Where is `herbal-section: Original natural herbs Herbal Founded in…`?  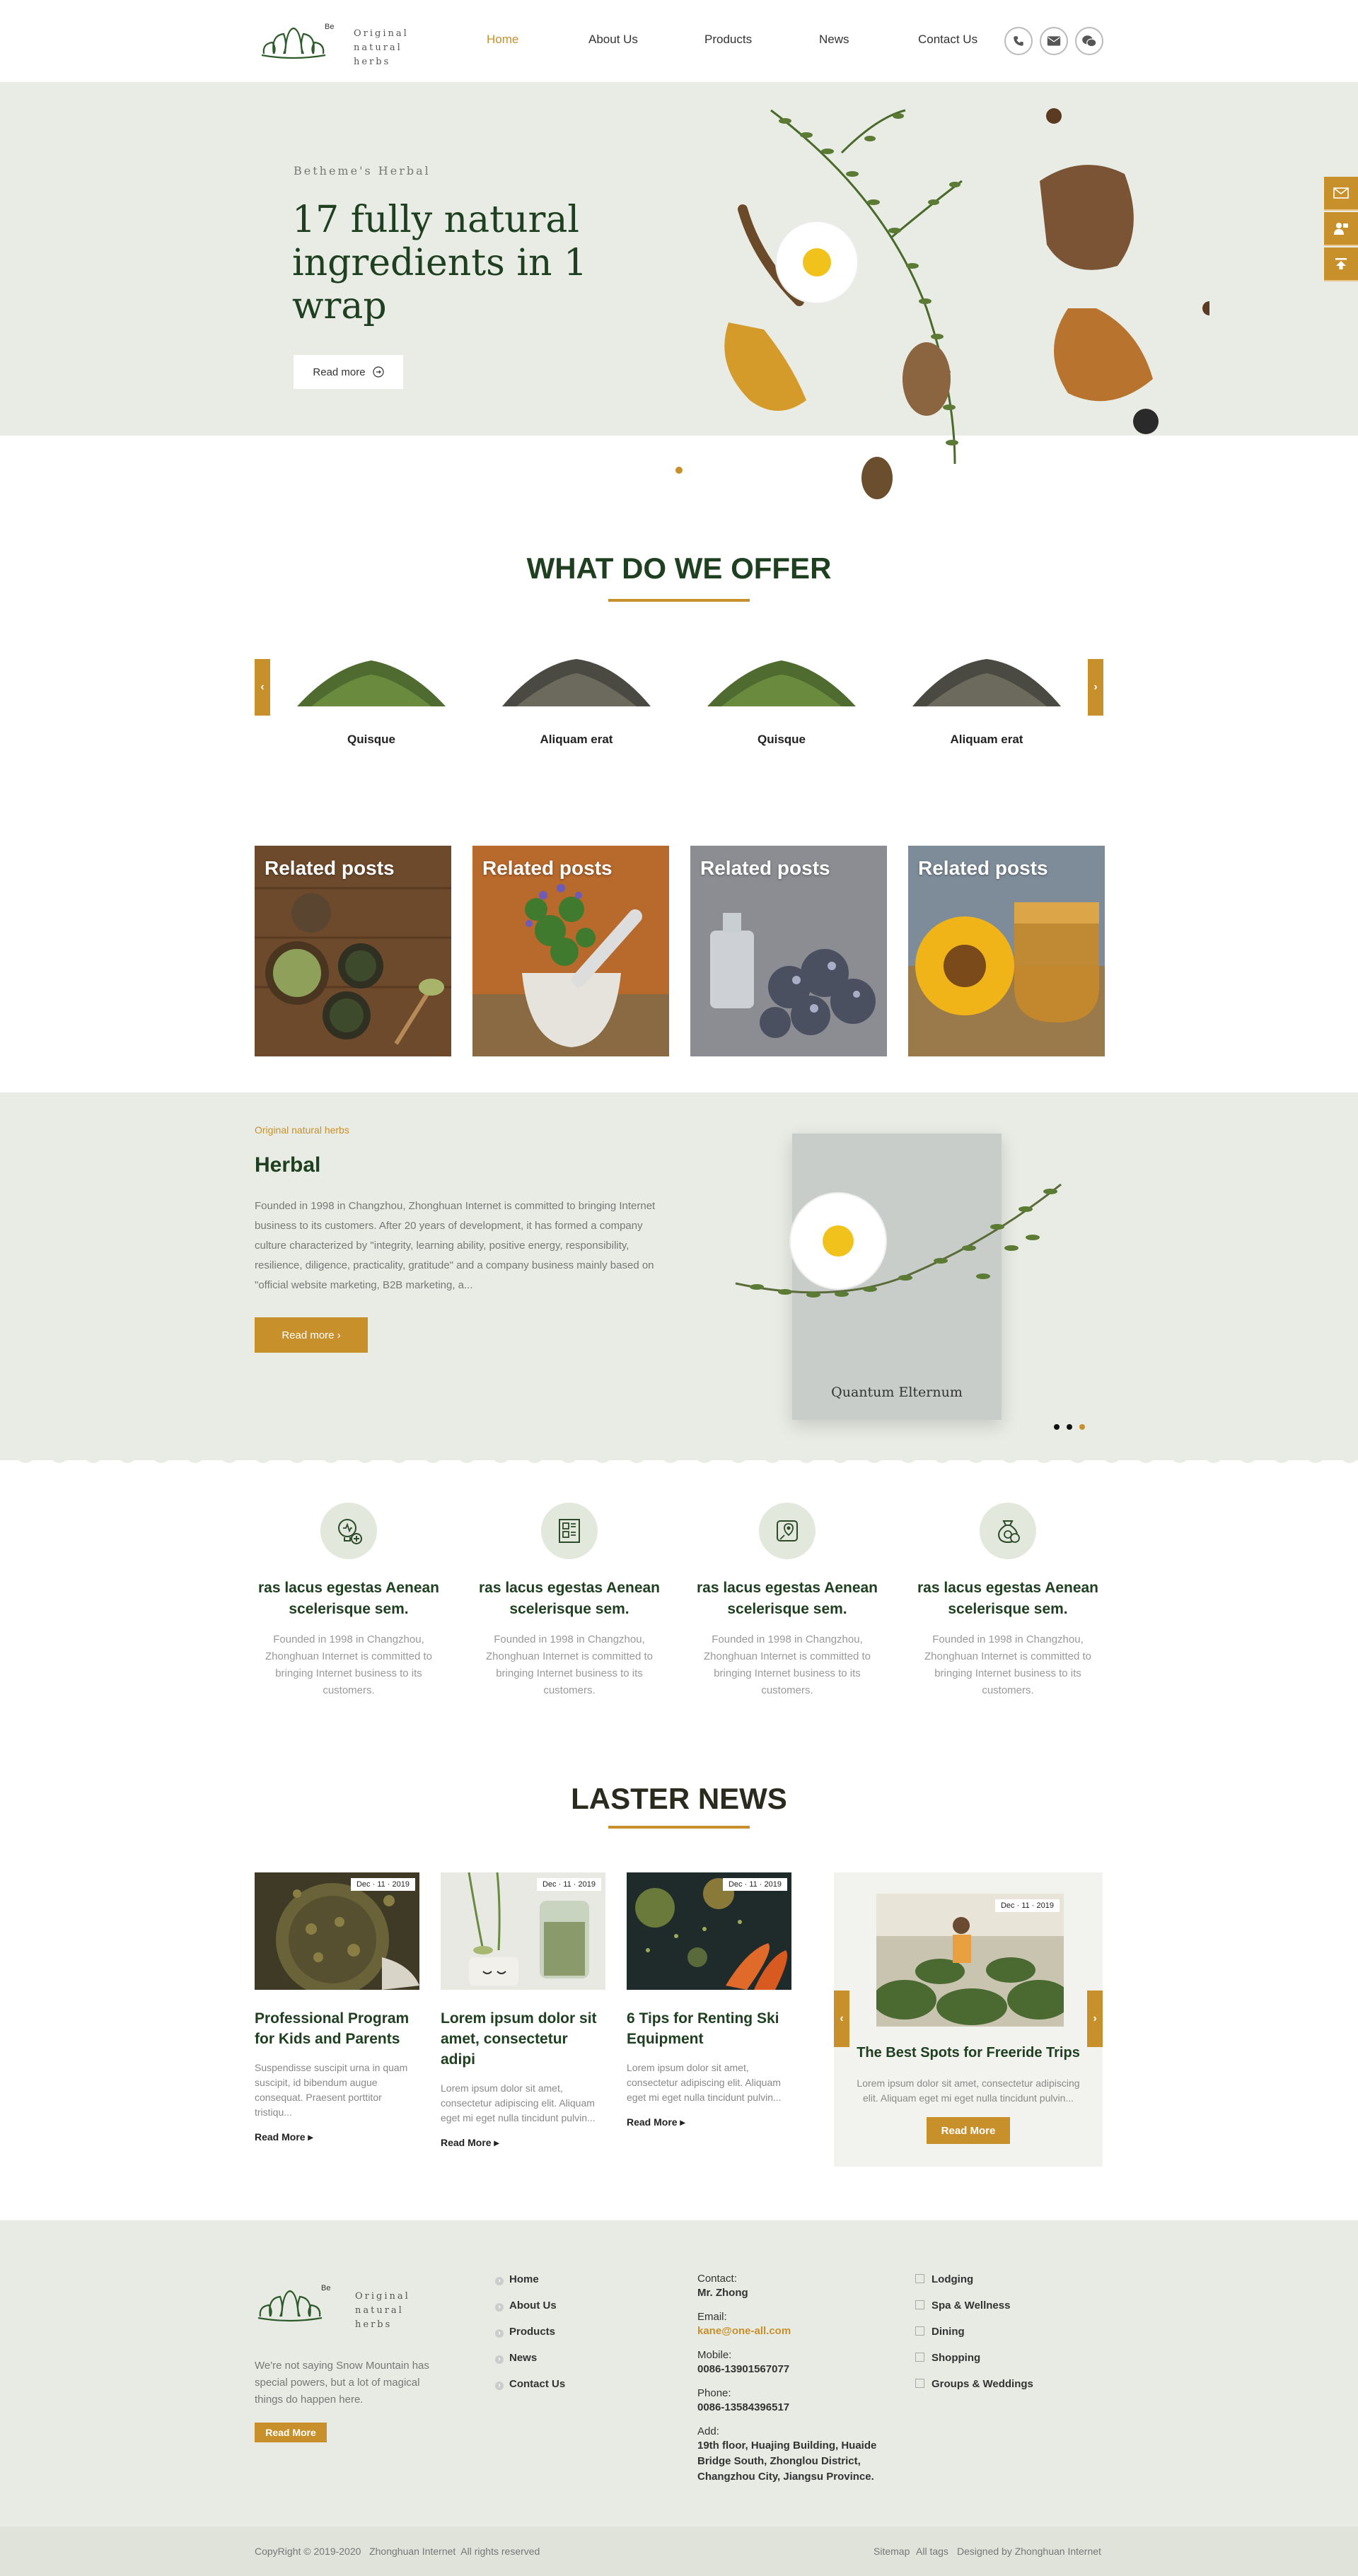
herbal-section: Original natural herbs Herbal Founded in… is located at coordinates (679, 1276).